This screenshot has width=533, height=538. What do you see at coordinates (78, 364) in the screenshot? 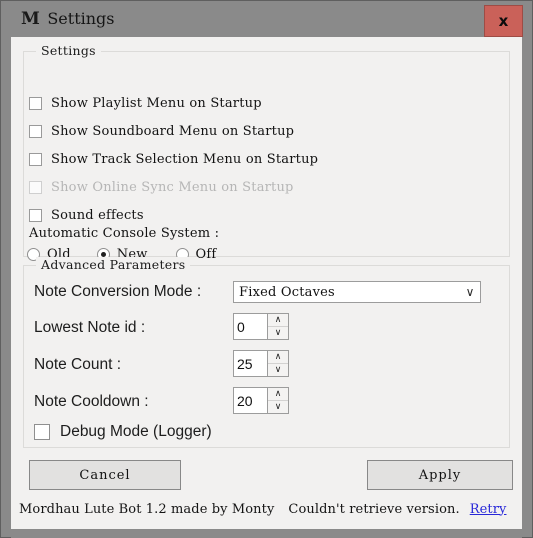
I see `note-count-label: Note Count :` at bounding box center [78, 364].